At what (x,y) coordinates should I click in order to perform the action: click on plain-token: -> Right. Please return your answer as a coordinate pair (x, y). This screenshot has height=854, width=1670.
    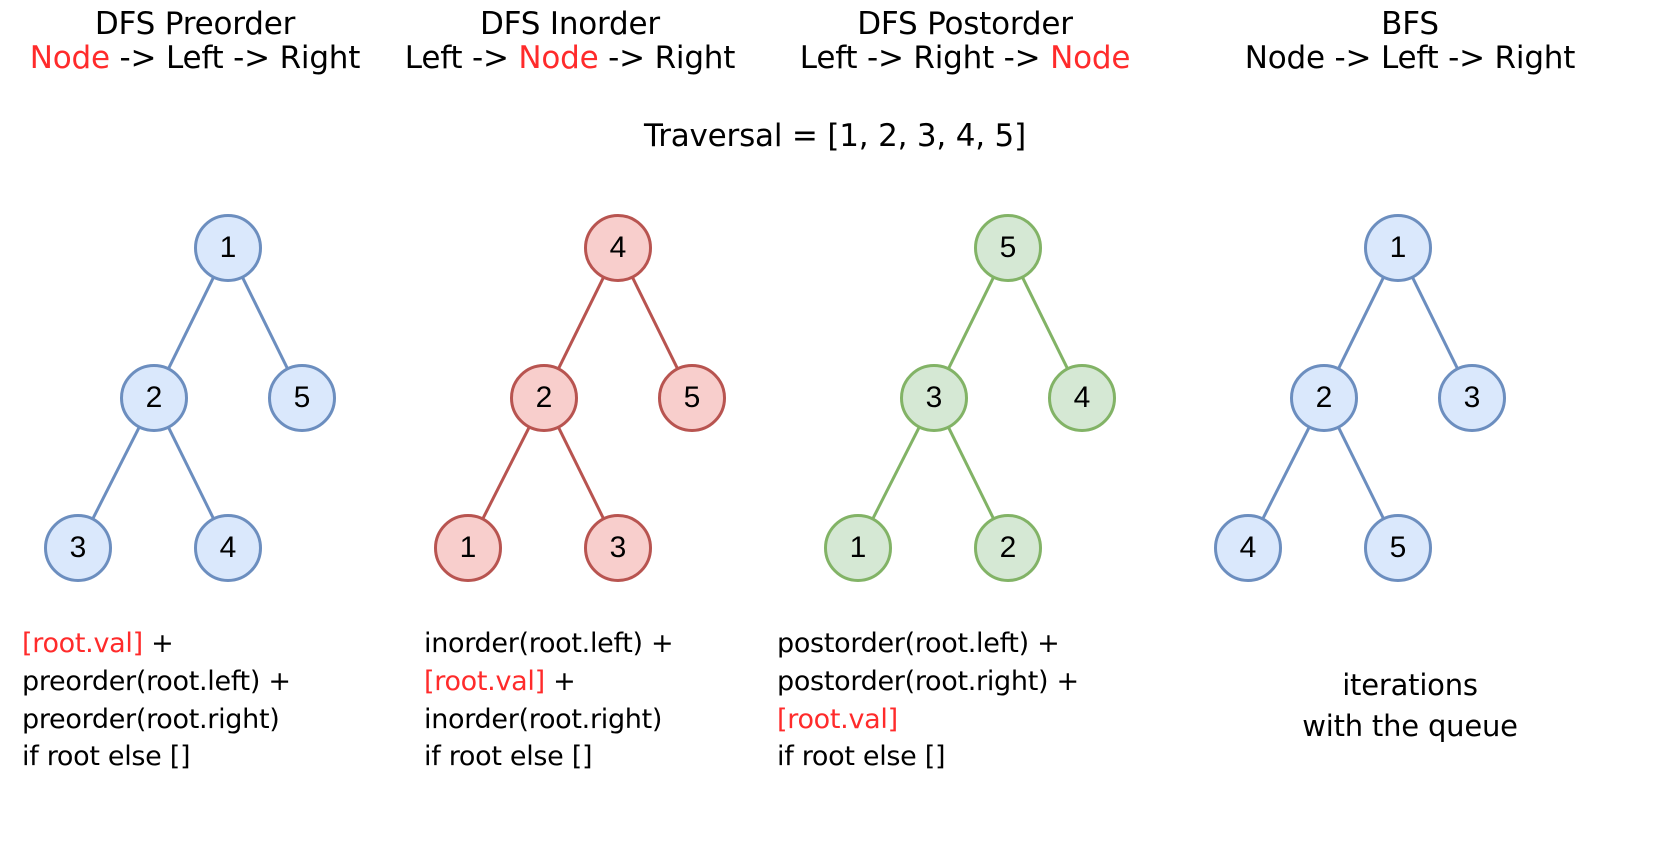
    Looking at the image, I should click on (667, 58).